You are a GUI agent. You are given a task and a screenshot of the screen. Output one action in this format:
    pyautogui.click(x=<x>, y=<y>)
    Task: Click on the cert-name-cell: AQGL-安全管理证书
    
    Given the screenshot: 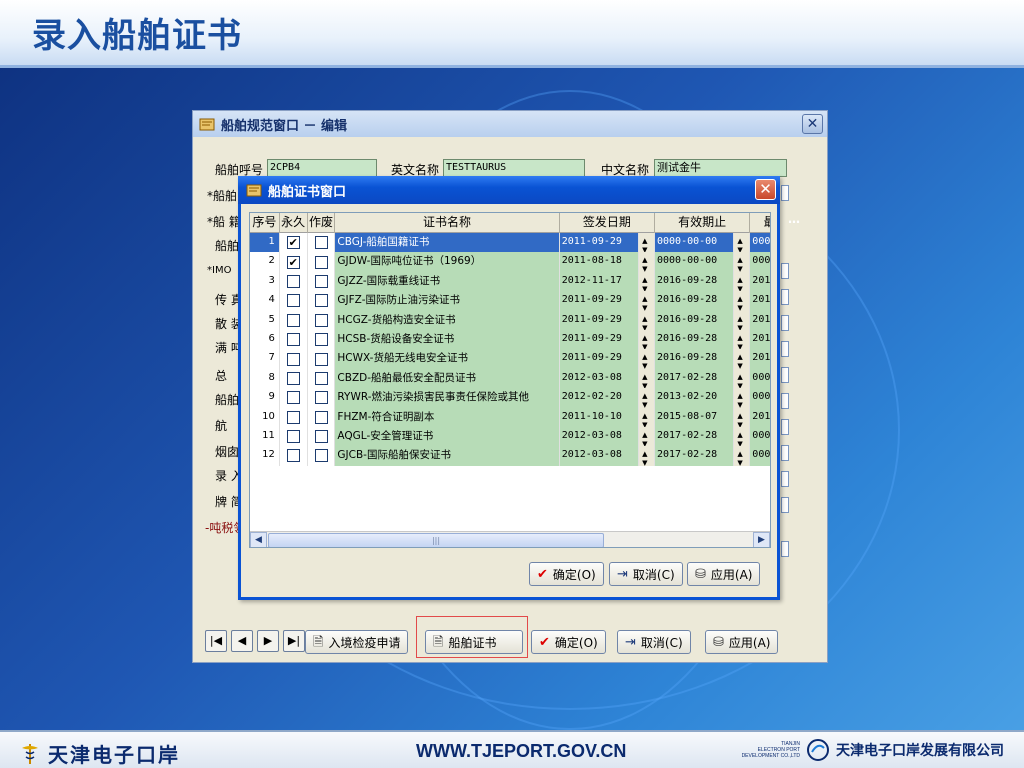 What is the action you would take?
    pyautogui.click(x=447, y=436)
    